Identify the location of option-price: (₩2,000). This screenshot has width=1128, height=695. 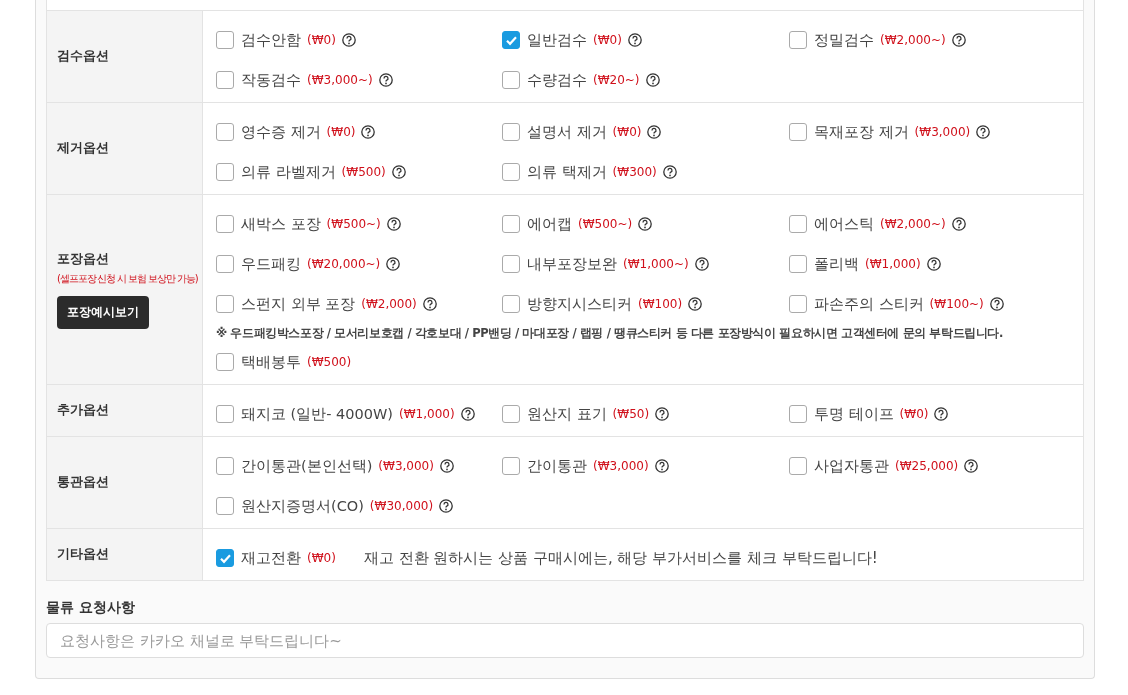
(389, 304).